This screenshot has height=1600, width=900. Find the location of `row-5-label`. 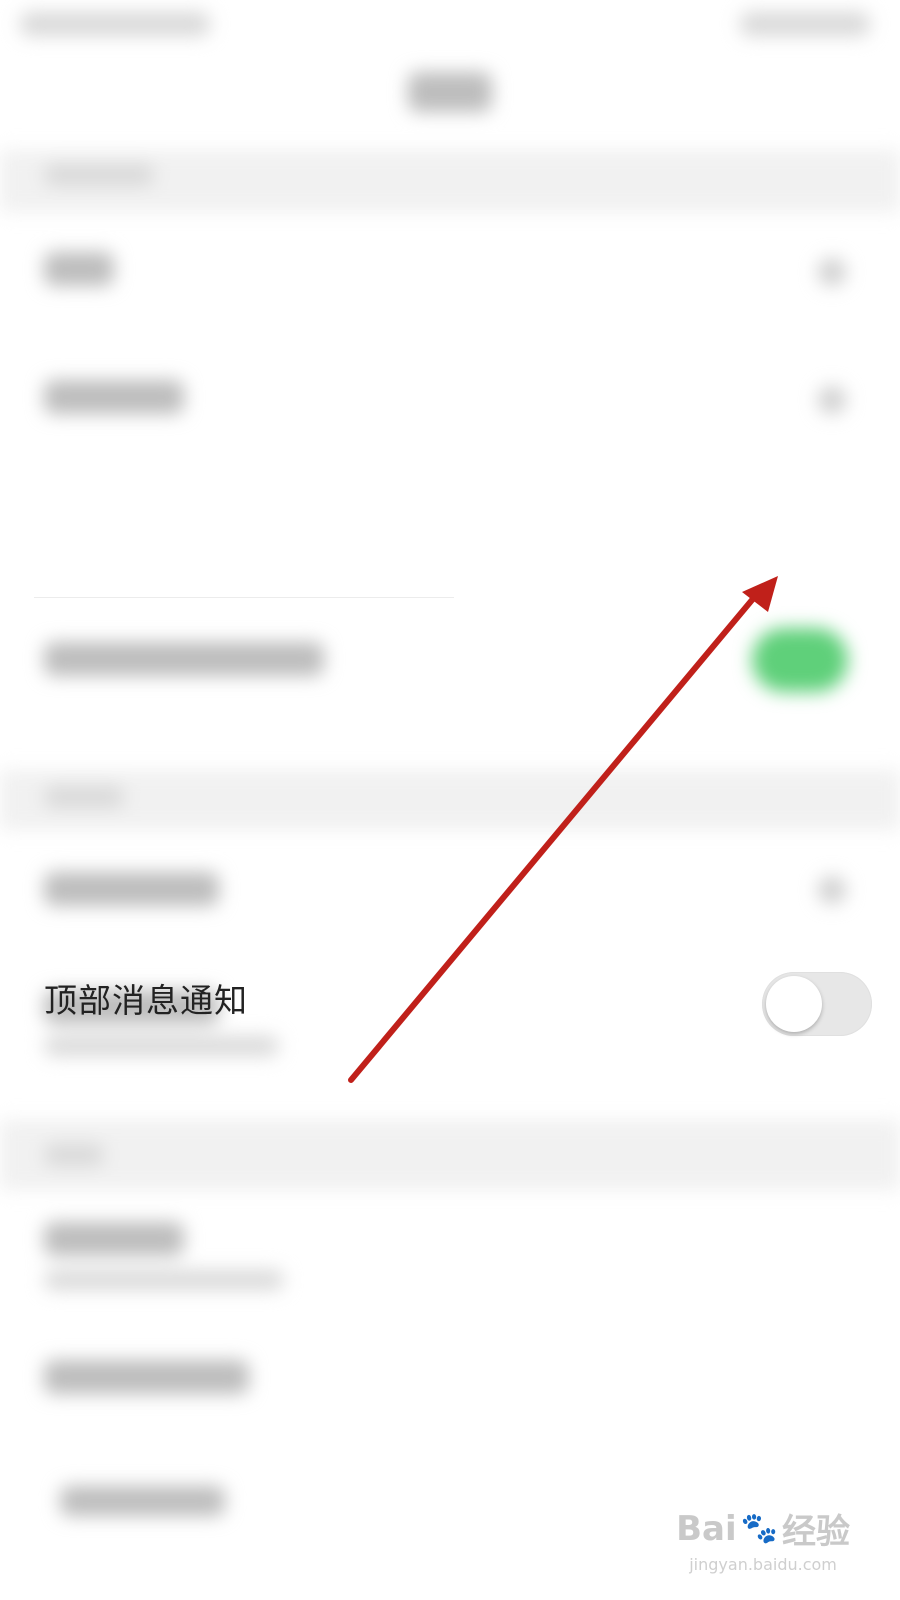

row-5-label is located at coordinates (131, 889).